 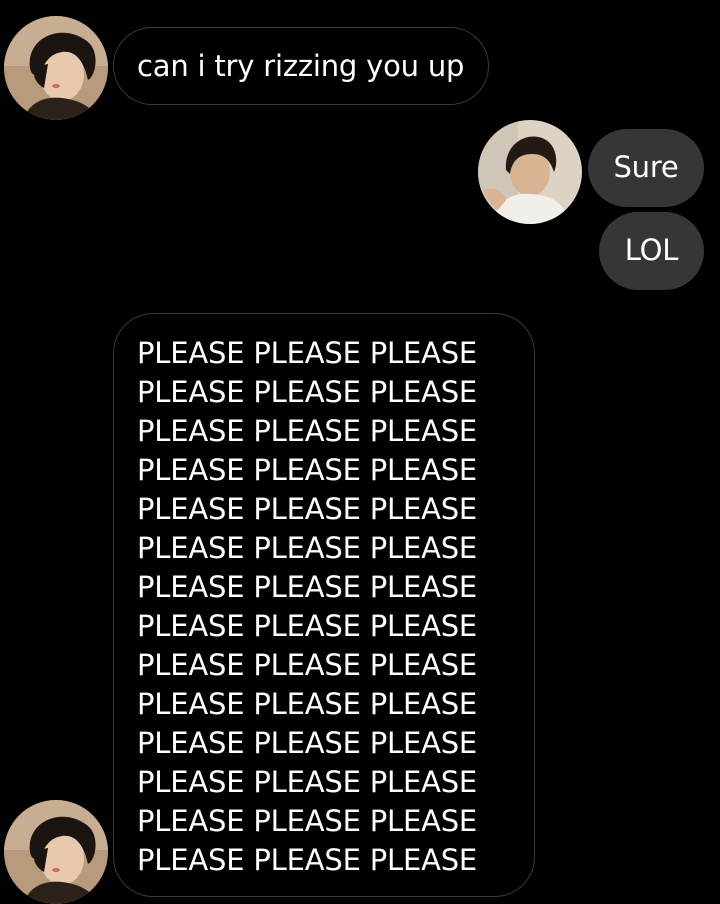 I want to click on user-avatar-icon, so click(x=530, y=172).